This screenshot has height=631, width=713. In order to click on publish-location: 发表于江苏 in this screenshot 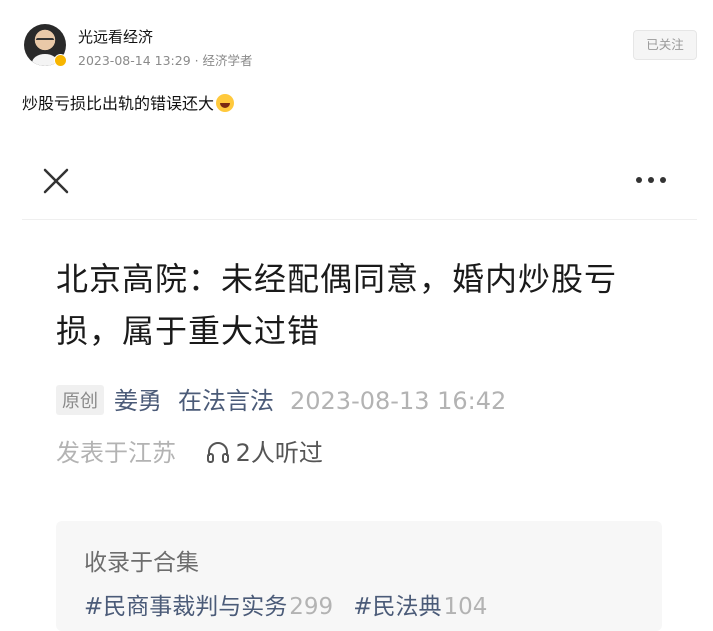, I will do `click(116, 453)`.